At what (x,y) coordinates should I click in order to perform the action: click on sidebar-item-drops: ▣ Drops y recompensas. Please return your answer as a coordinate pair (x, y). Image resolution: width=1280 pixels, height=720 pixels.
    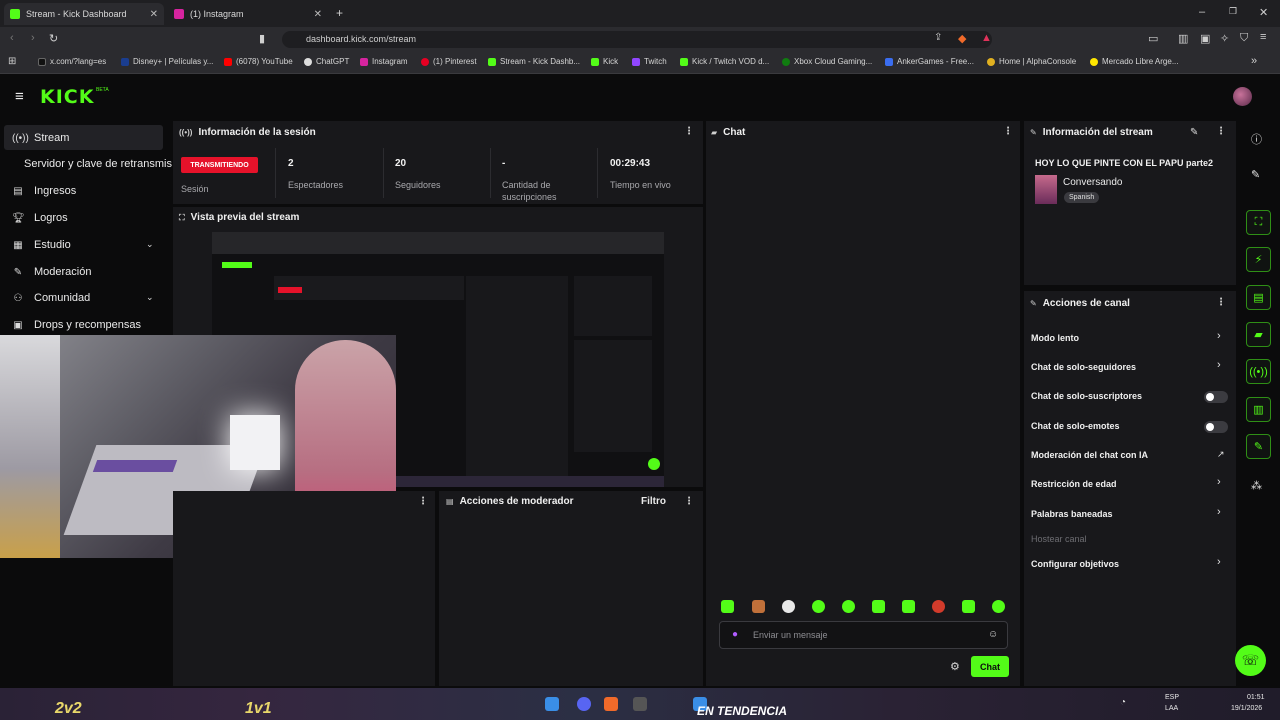
    Looking at the image, I should click on (76, 325).